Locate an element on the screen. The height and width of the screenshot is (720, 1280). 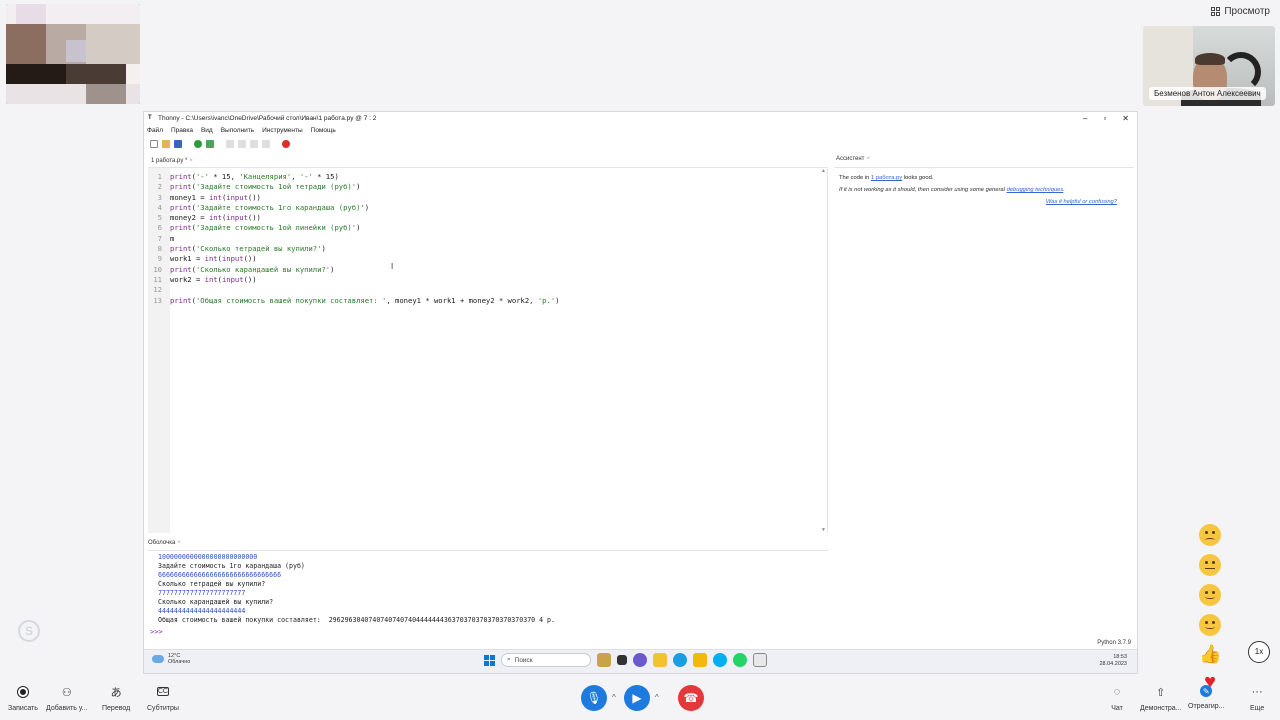
status-interpreter: Python 3.7.9 is located at coordinates (1114, 643).